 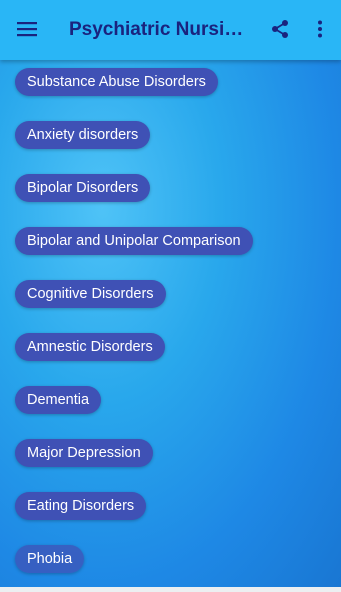 I want to click on topic-row: Anxiety disorders, so click(x=175, y=147).